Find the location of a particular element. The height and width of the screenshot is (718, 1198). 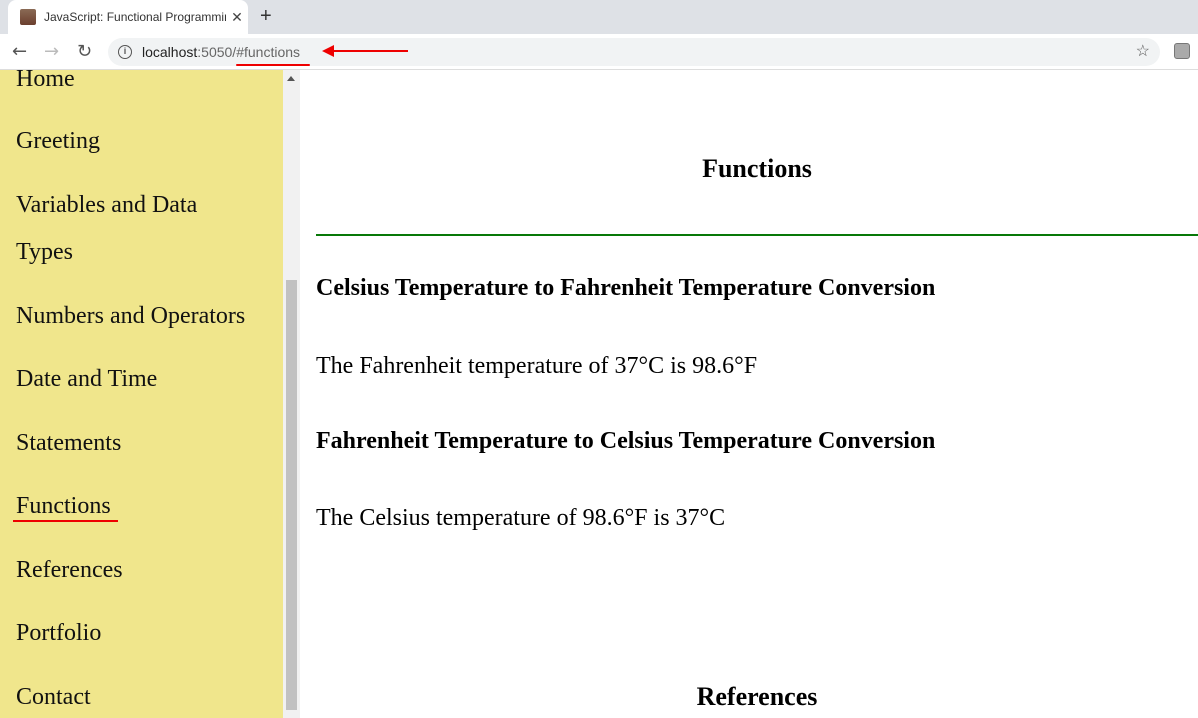

tab-title: JavaScript: Functional Programming is located at coordinates (135, 17).